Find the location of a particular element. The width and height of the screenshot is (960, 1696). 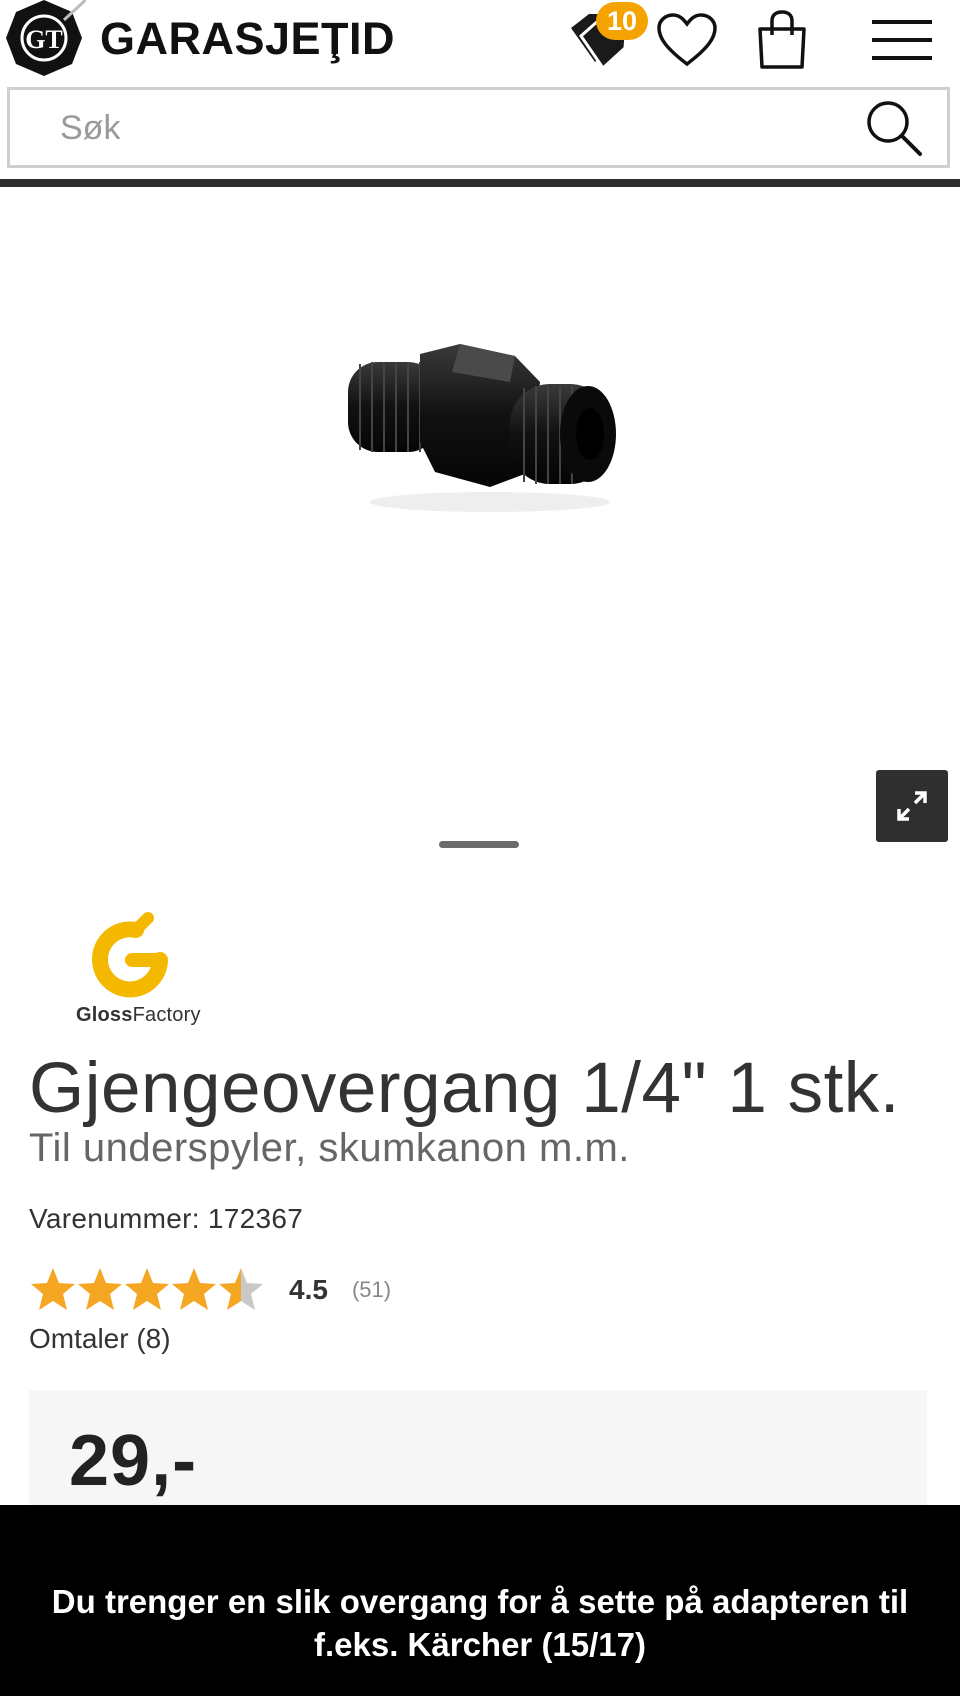

product-price: 29,- is located at coordinates (133, 1461).